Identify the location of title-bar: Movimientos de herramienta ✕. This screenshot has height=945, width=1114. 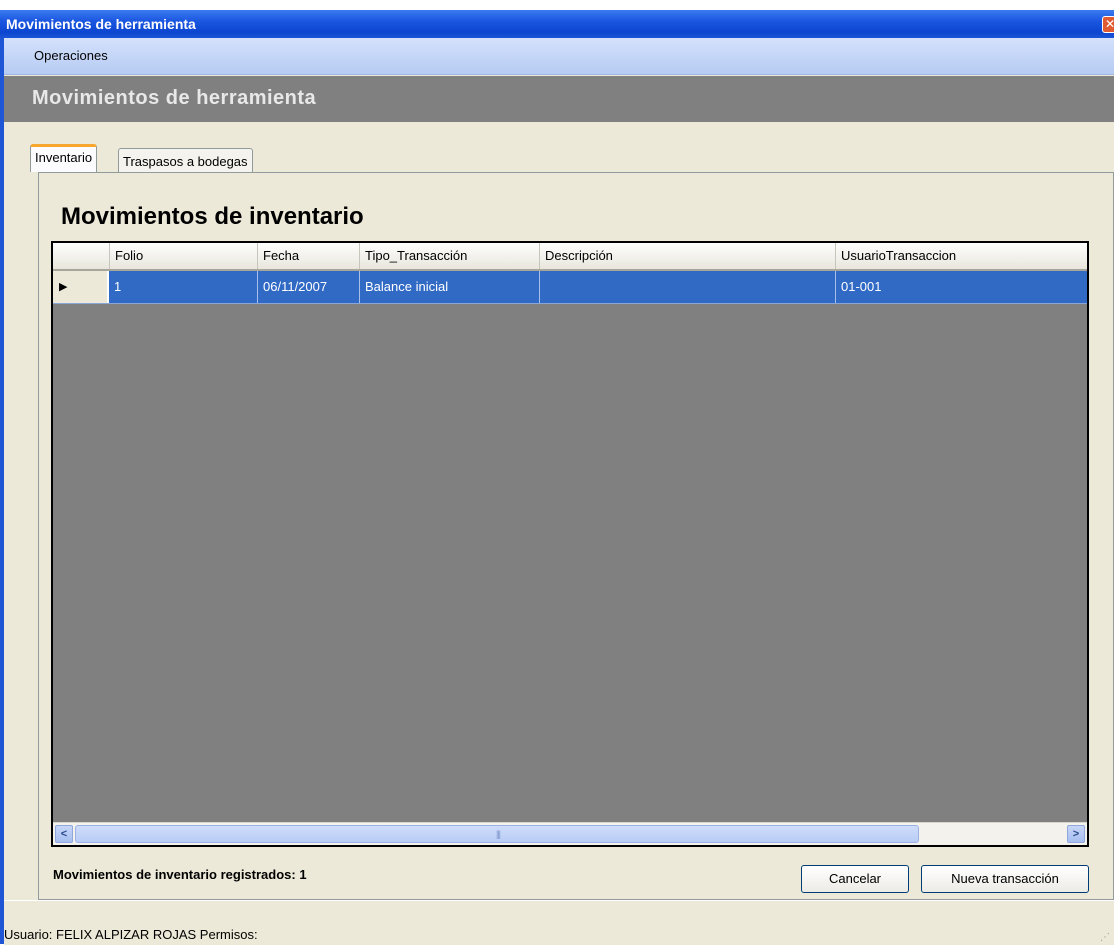
(557, 24).